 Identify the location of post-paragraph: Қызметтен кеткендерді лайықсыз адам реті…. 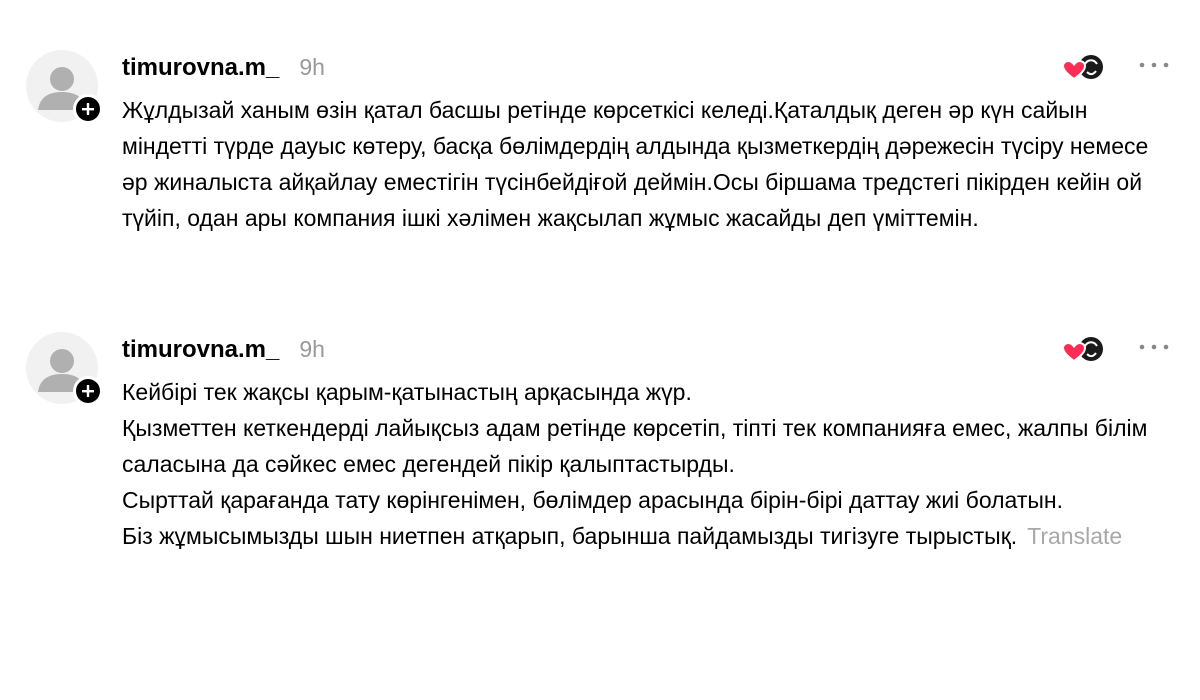
(635, 446).